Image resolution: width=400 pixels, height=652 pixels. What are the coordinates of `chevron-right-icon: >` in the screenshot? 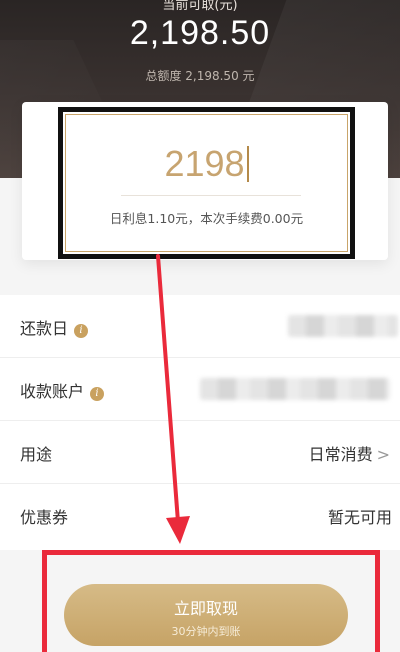 It's located at (383, 454).